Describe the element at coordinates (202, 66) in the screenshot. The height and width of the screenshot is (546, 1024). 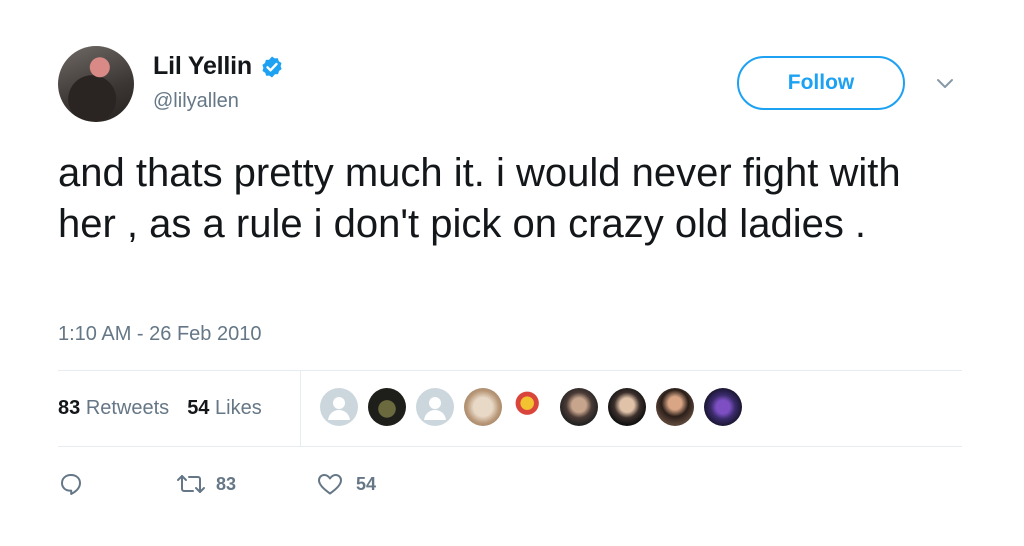
I see `author-display-name: Lil Yellin` at that location.